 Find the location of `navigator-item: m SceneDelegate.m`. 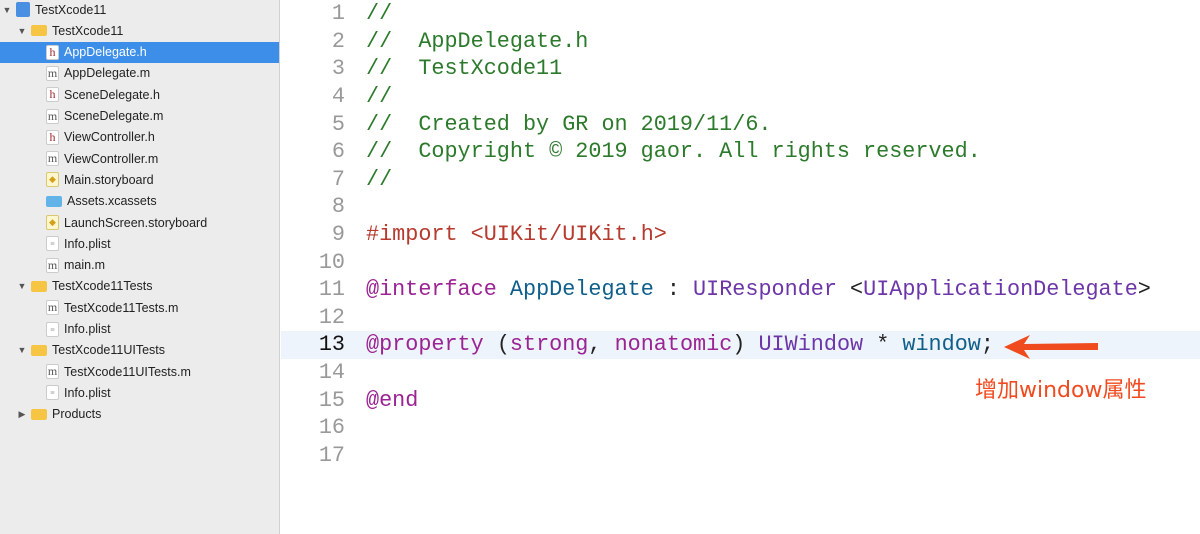

navigator-item: m SceneDelegate.m is located at coordinates (139, 116).